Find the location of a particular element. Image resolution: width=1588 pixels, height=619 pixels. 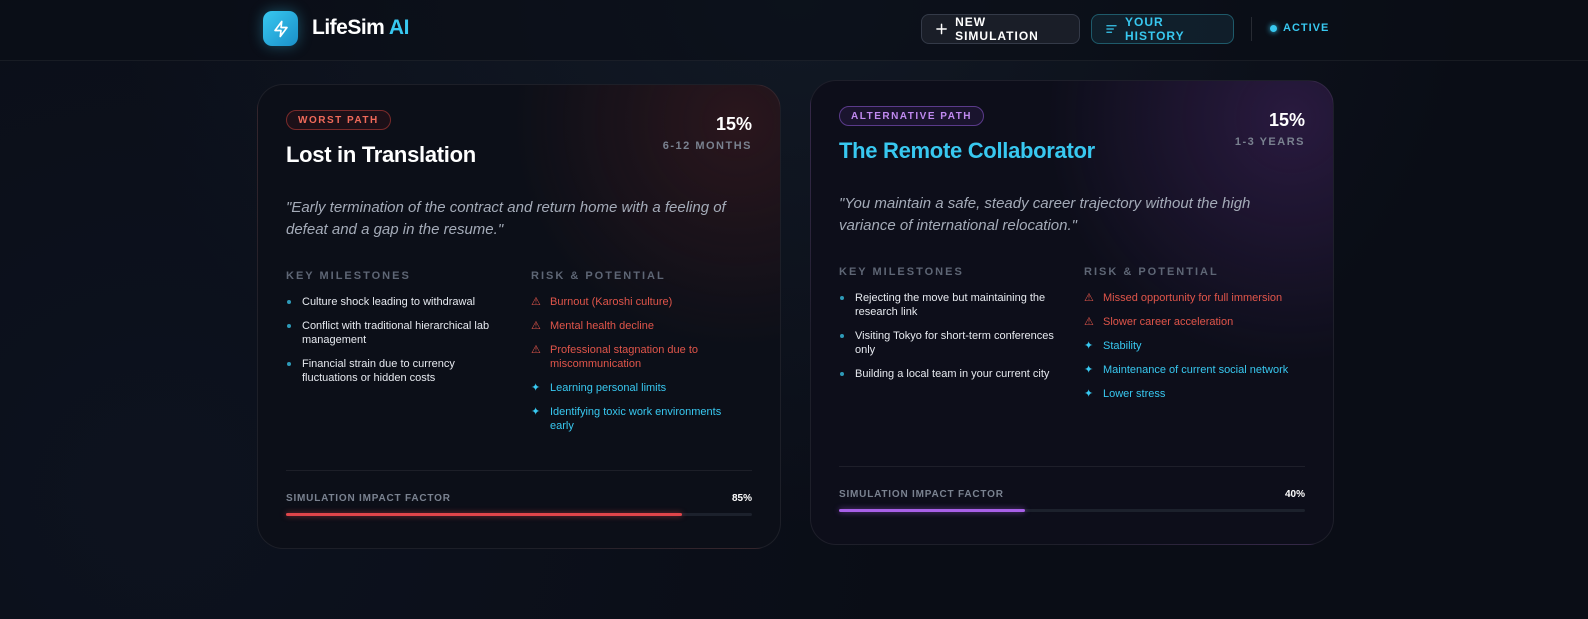

your-history-button: YOUR HISTORY is located at coordinates (1162, 29).